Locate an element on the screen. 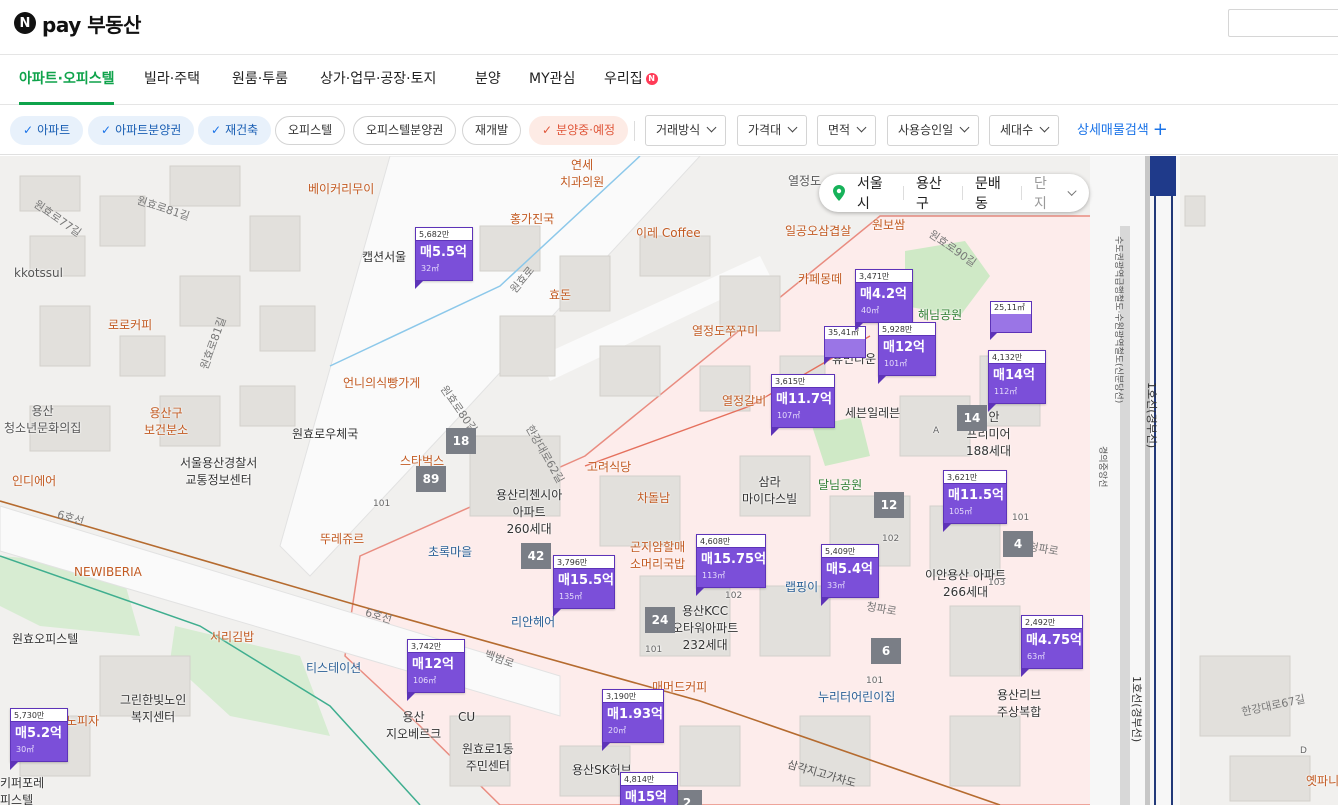 The height and width of the screenshot is (805, 1338). cluster-marker: 4 is located at coordinates (1018, 544).